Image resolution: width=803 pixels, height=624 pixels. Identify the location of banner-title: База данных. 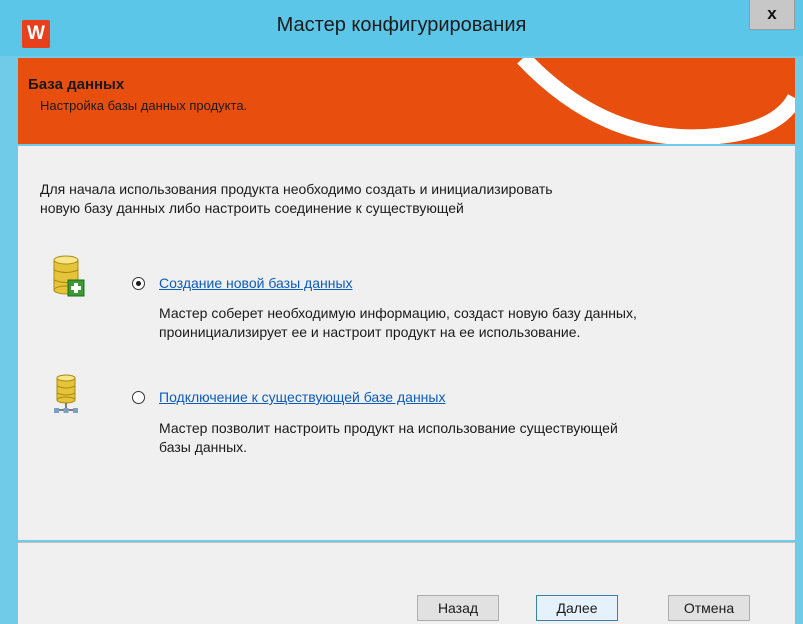
(76, 84).